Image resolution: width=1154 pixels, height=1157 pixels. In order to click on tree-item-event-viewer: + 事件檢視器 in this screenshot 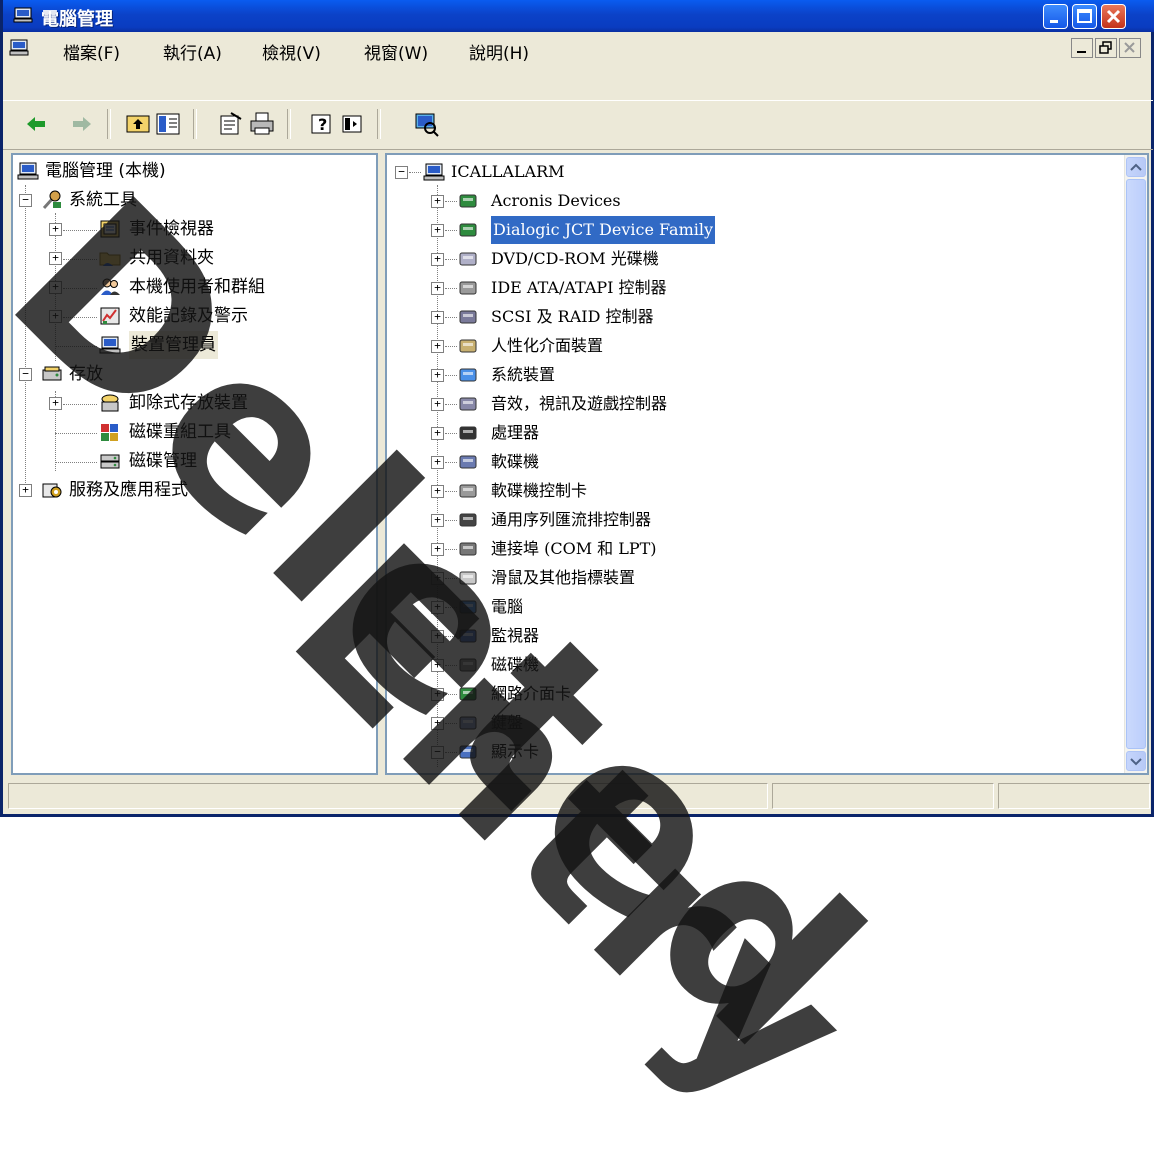, I will do `click(193, 229)`.